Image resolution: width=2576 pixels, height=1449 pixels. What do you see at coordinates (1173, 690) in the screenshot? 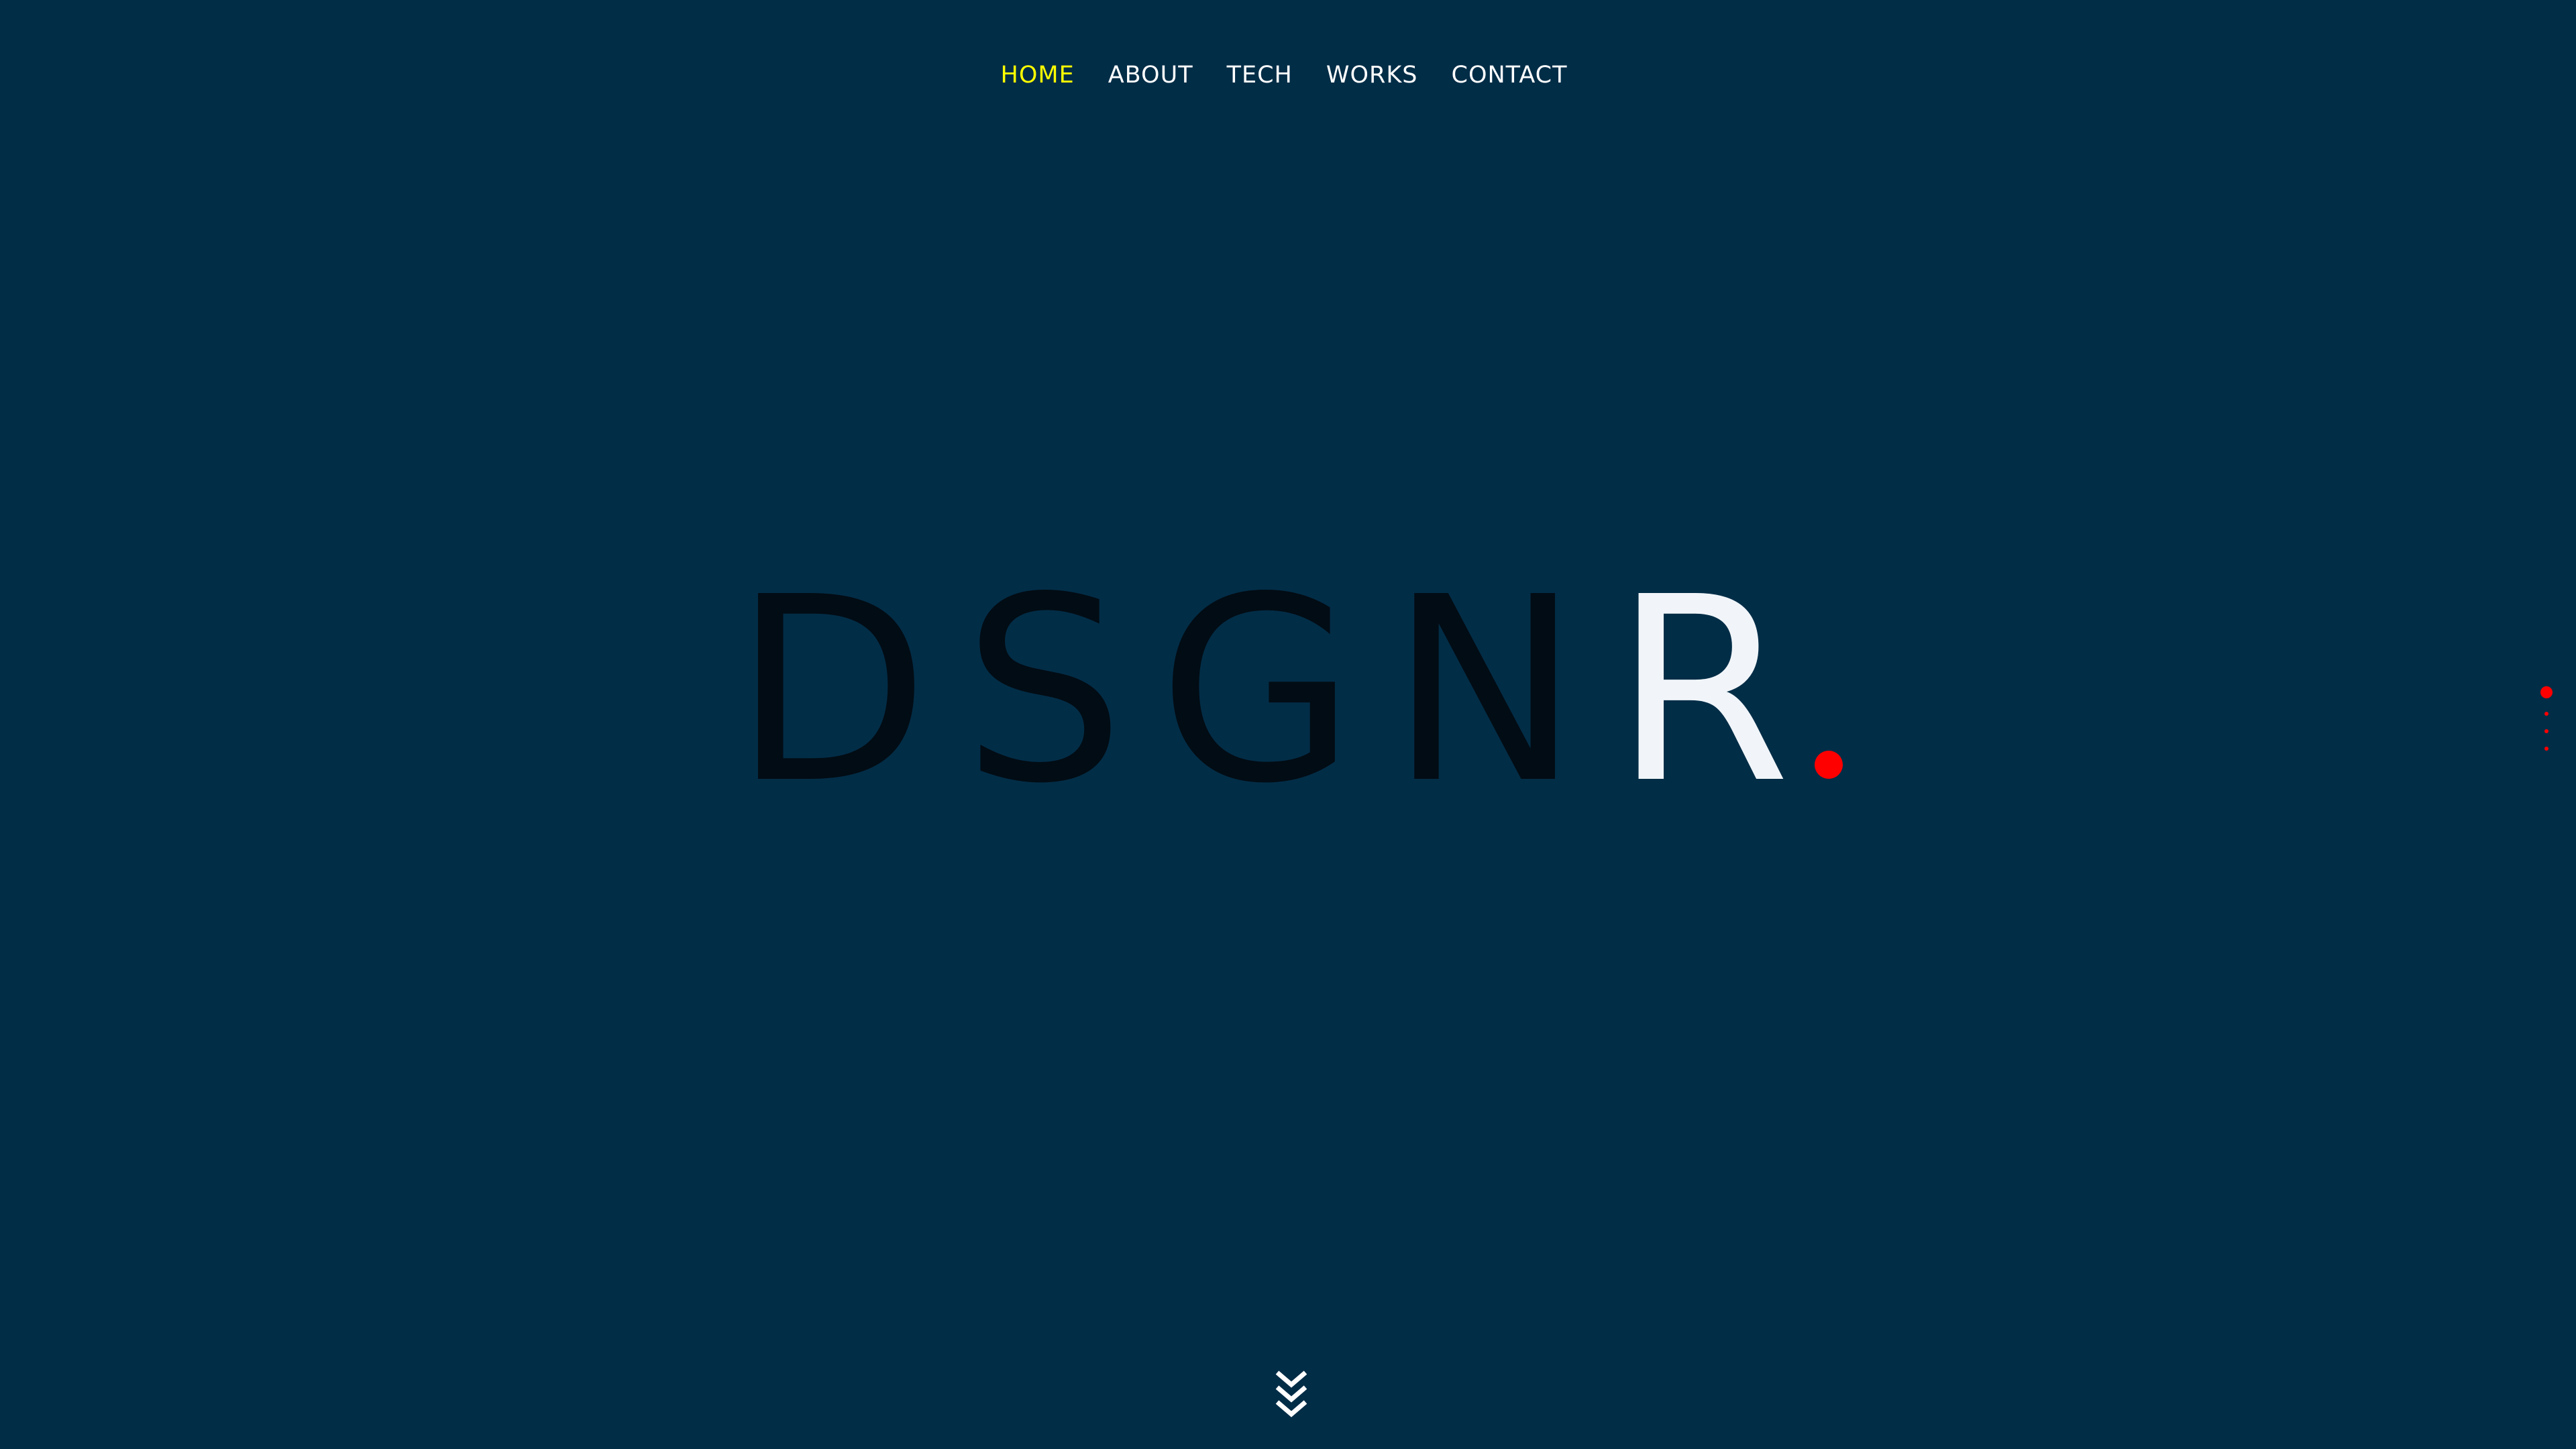
I see `logo-text-dark: DSGN` at bounding box center [1173, 690].